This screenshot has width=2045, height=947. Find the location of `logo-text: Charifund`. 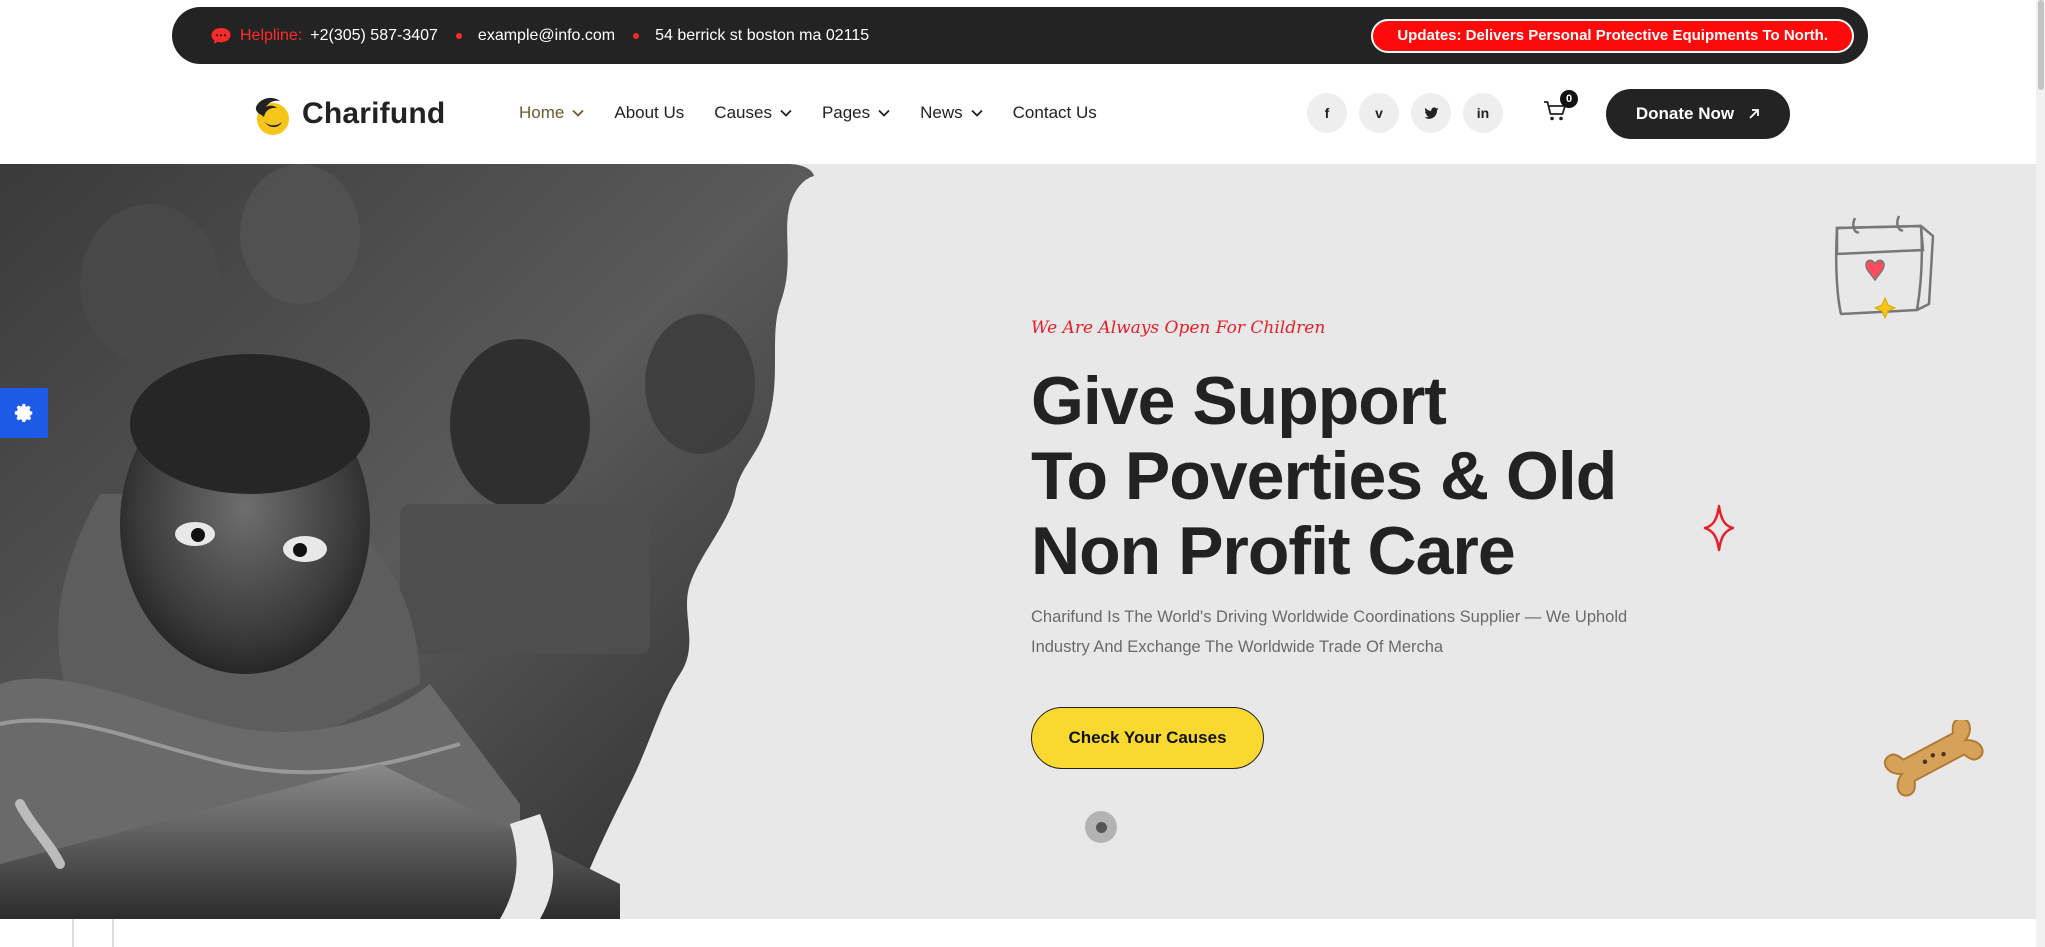

logo-text: Charifund is located at coordinates (374, 113).